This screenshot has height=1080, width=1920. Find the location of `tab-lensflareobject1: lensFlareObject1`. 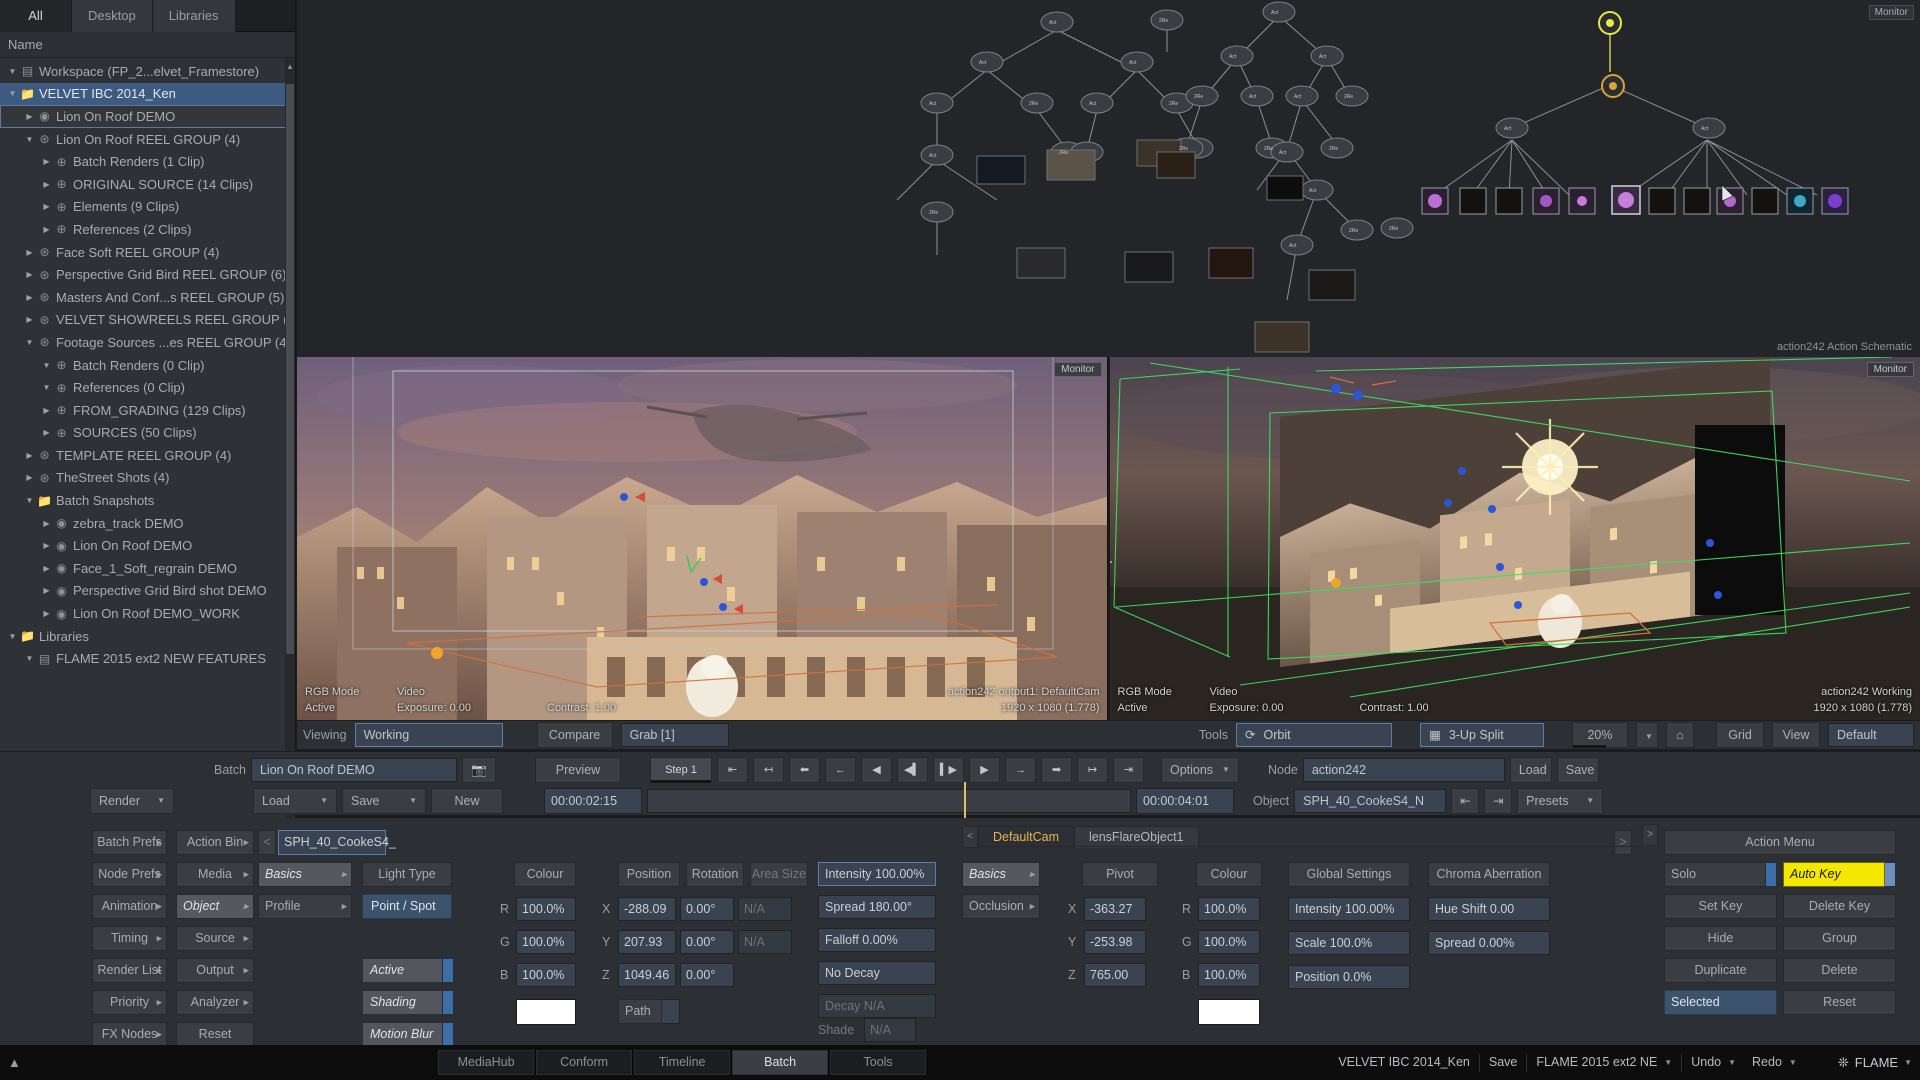

tab-lensflareobject1: lensFlareObject1 is located at coordinates (1136, 837).